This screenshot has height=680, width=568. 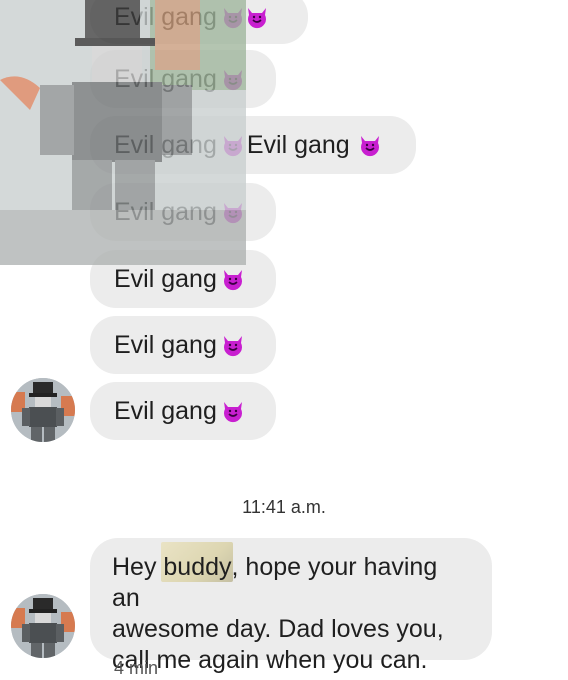 I want to click on message-line: call me again when you can., so click(x=270, y=660).